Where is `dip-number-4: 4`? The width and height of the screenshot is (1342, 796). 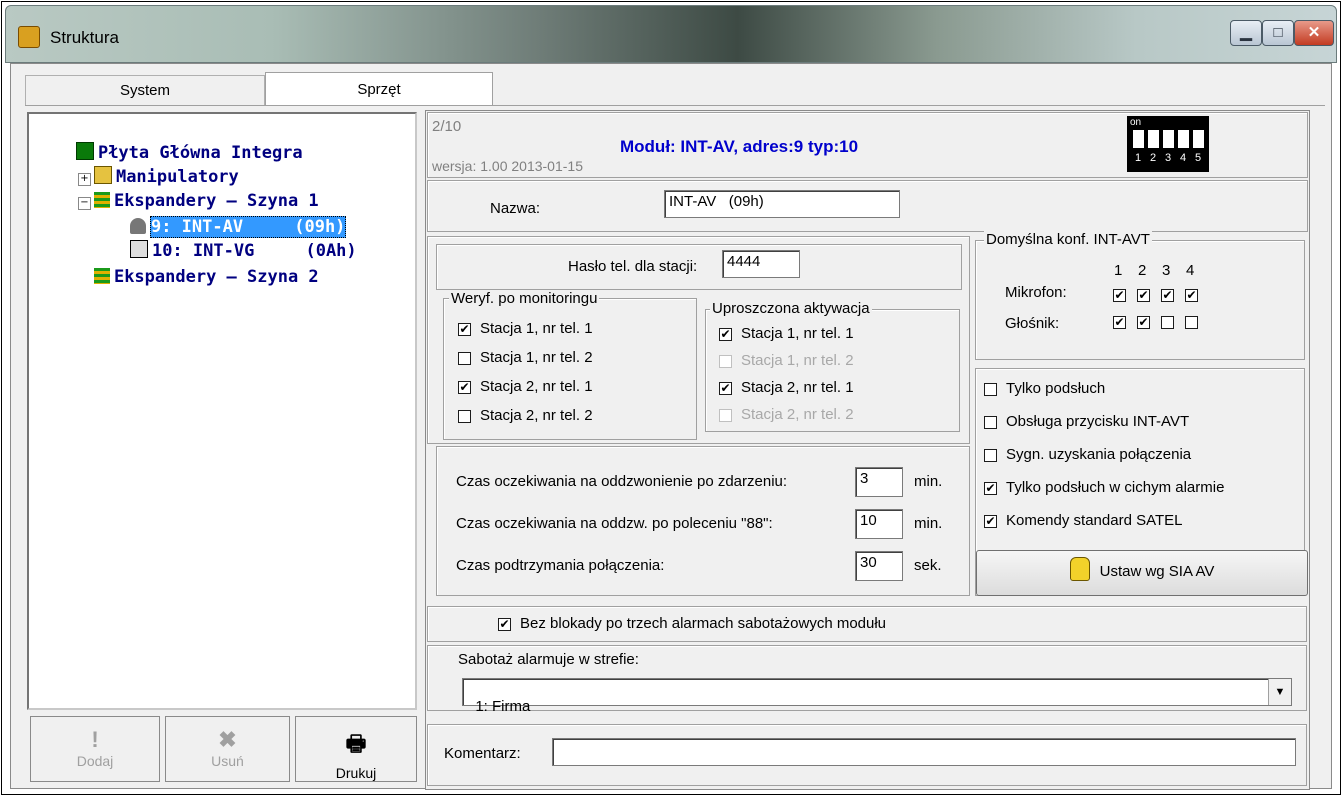 dip-number-4: 4 is located at coordinates (1183, 158).